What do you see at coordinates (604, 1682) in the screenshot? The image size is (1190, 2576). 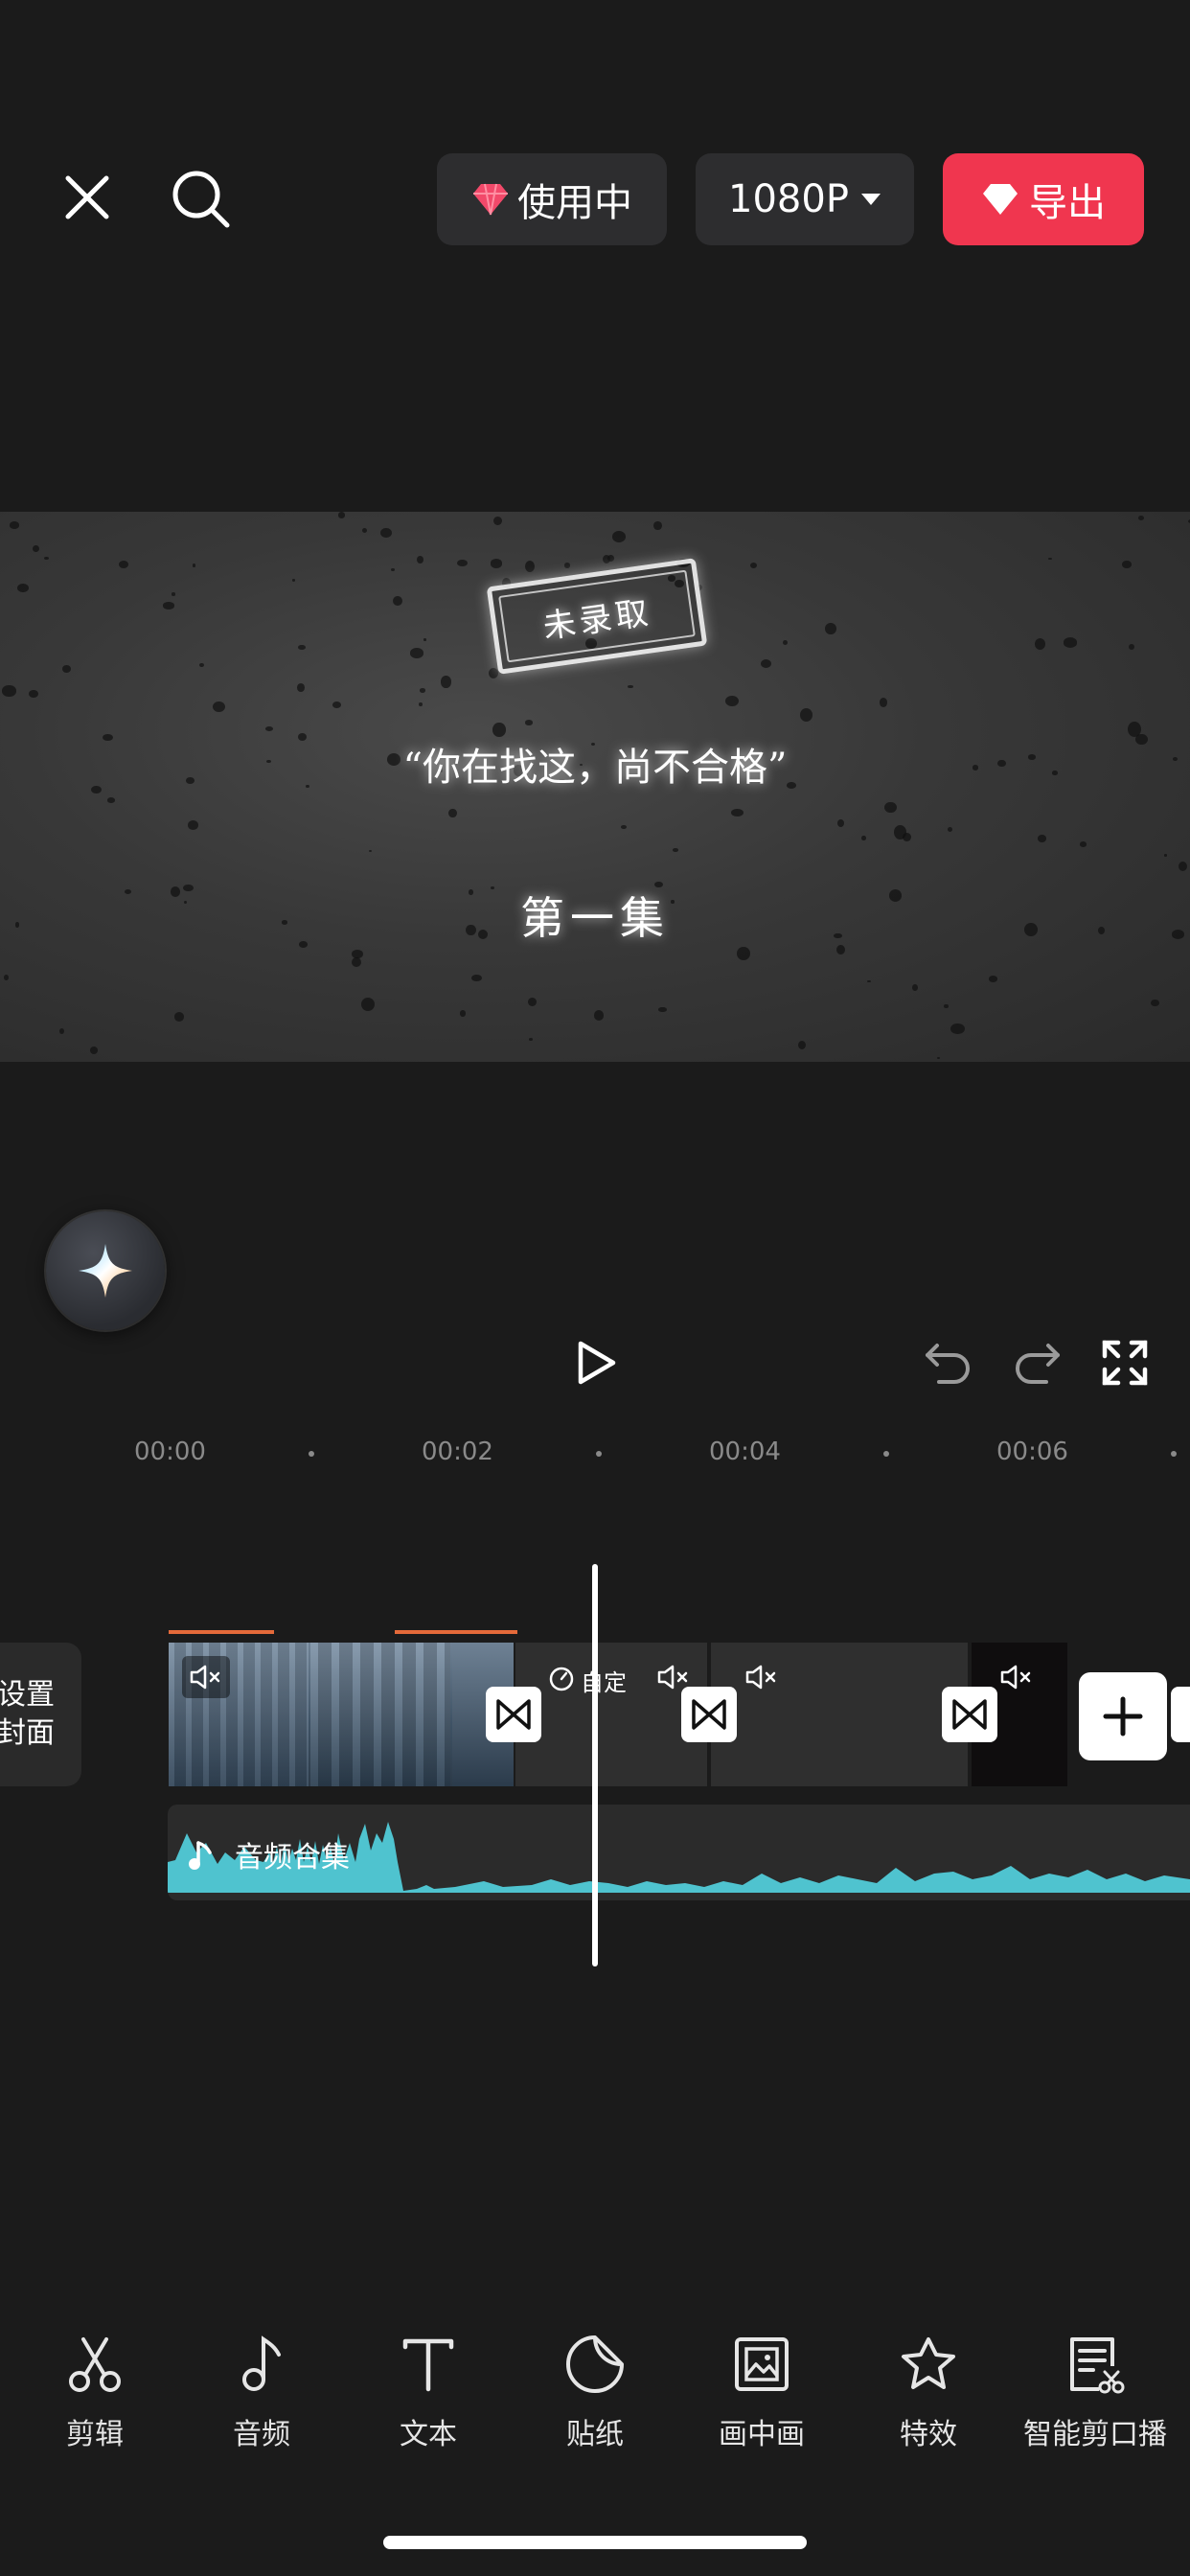 I see `speed-label: 自定` at bounding box center [604, 1682].